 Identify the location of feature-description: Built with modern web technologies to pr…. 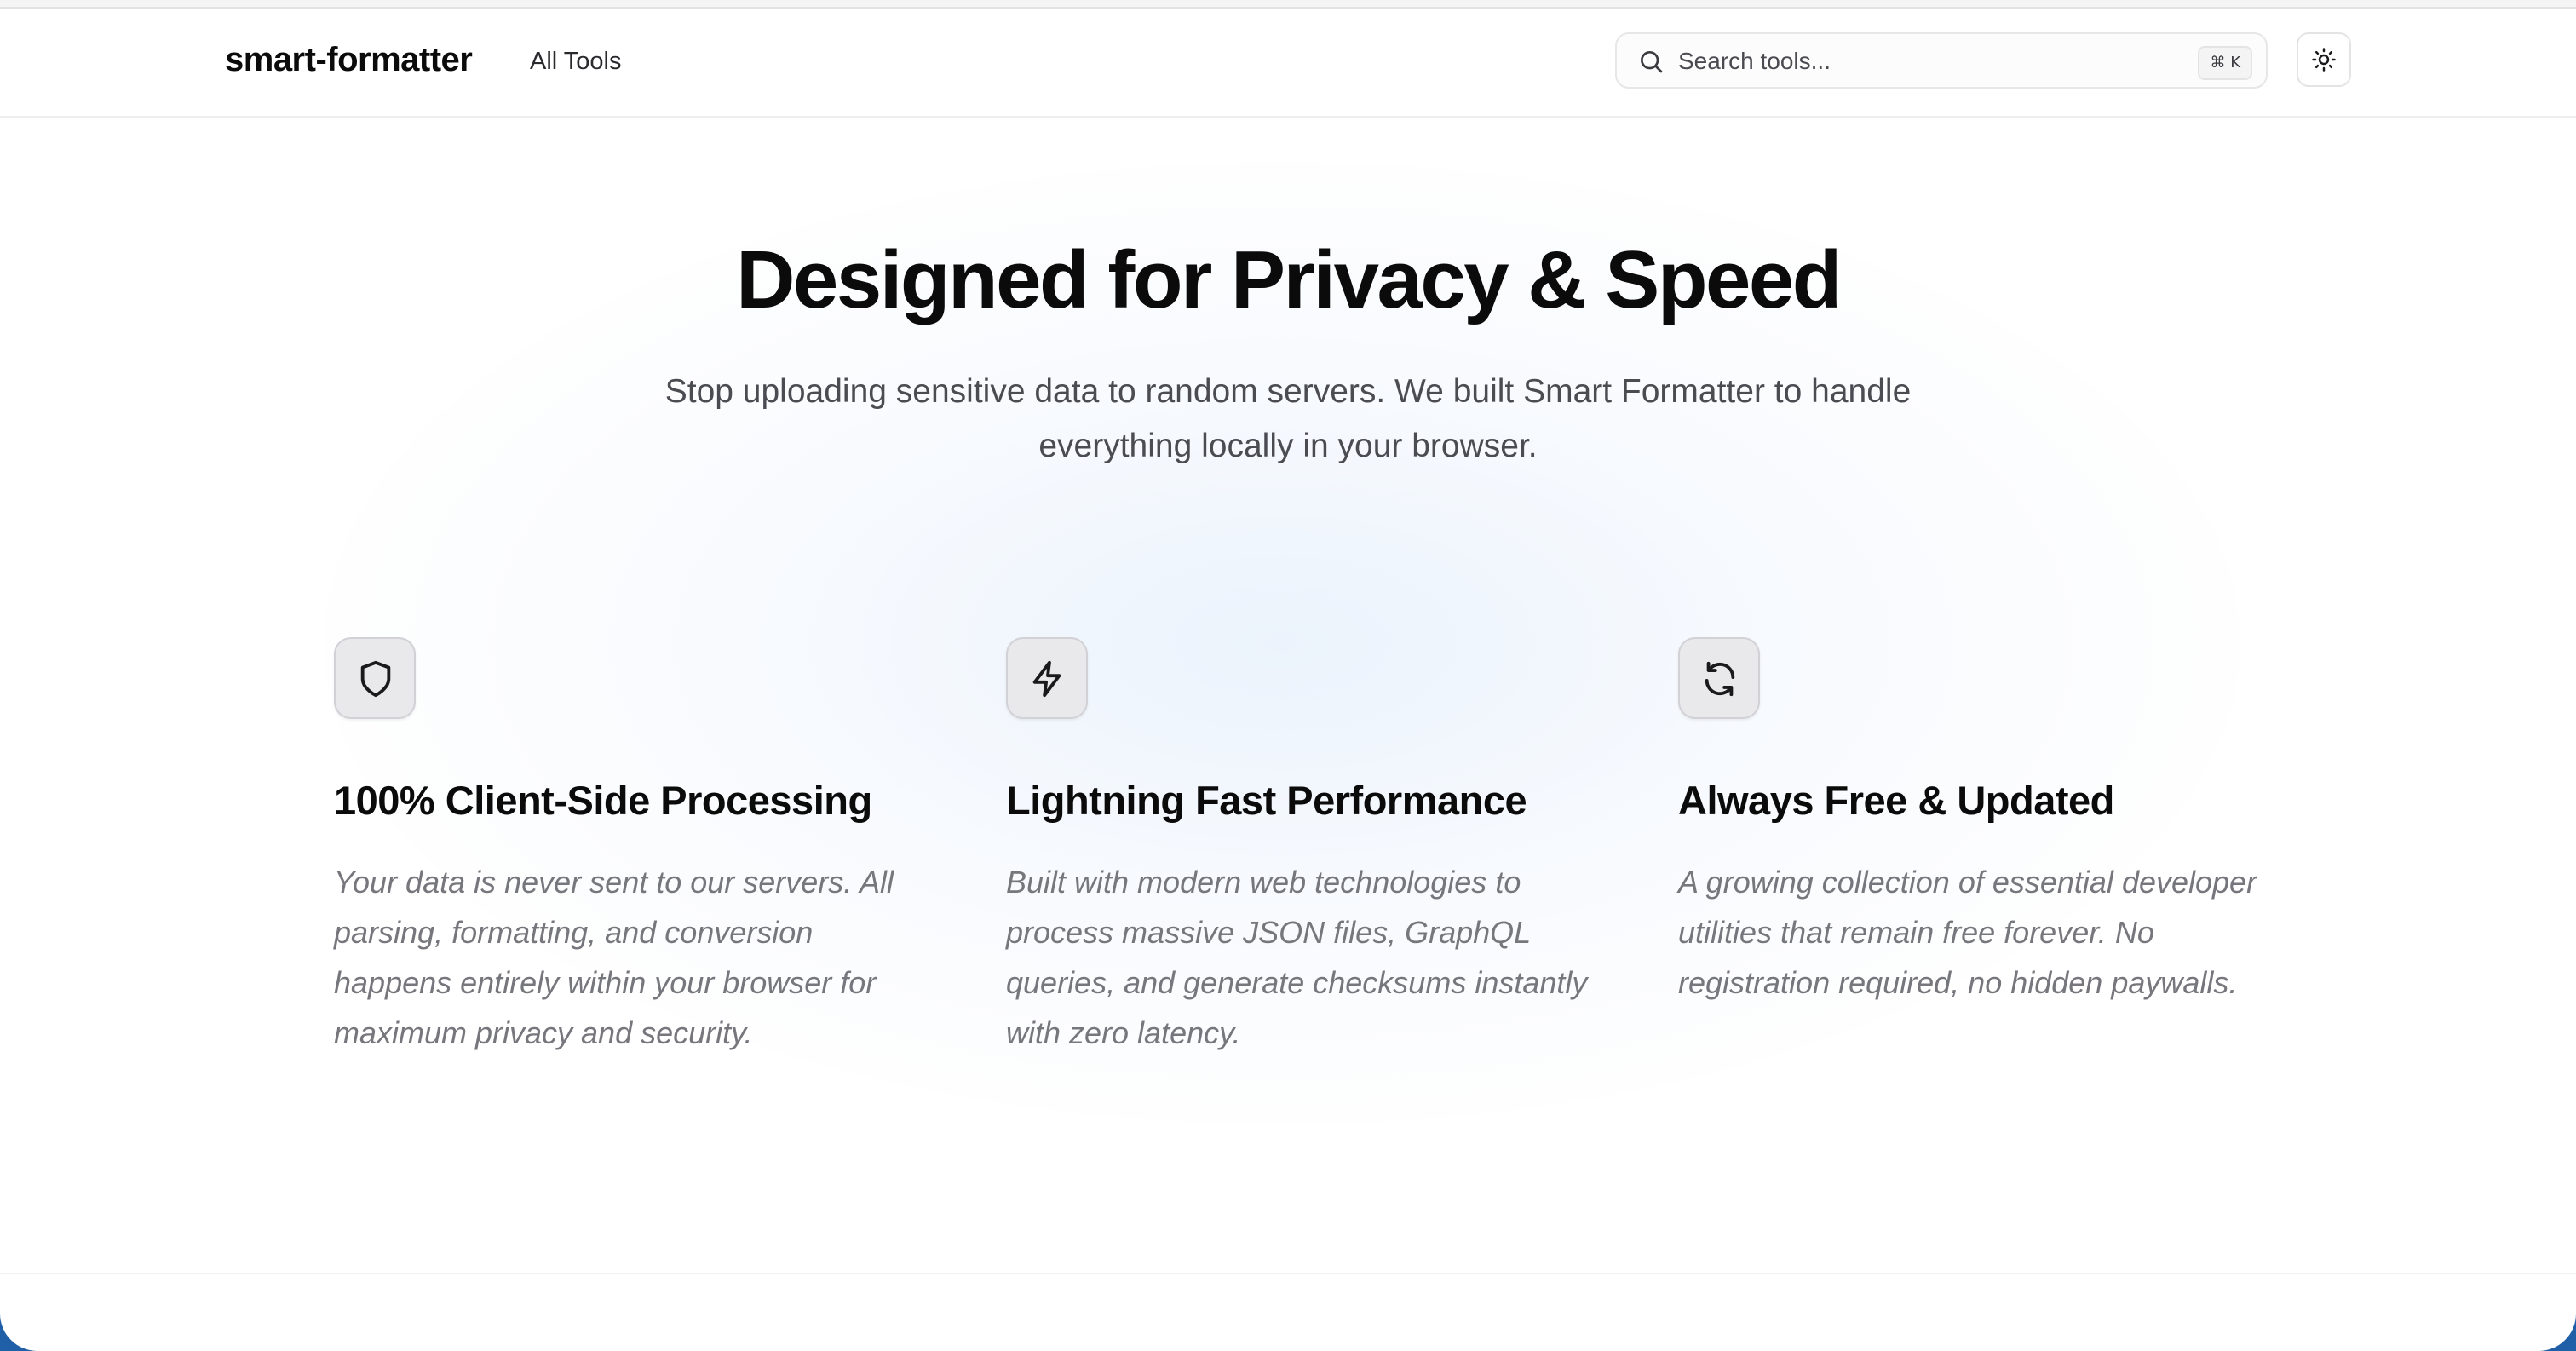
(1297, 958).